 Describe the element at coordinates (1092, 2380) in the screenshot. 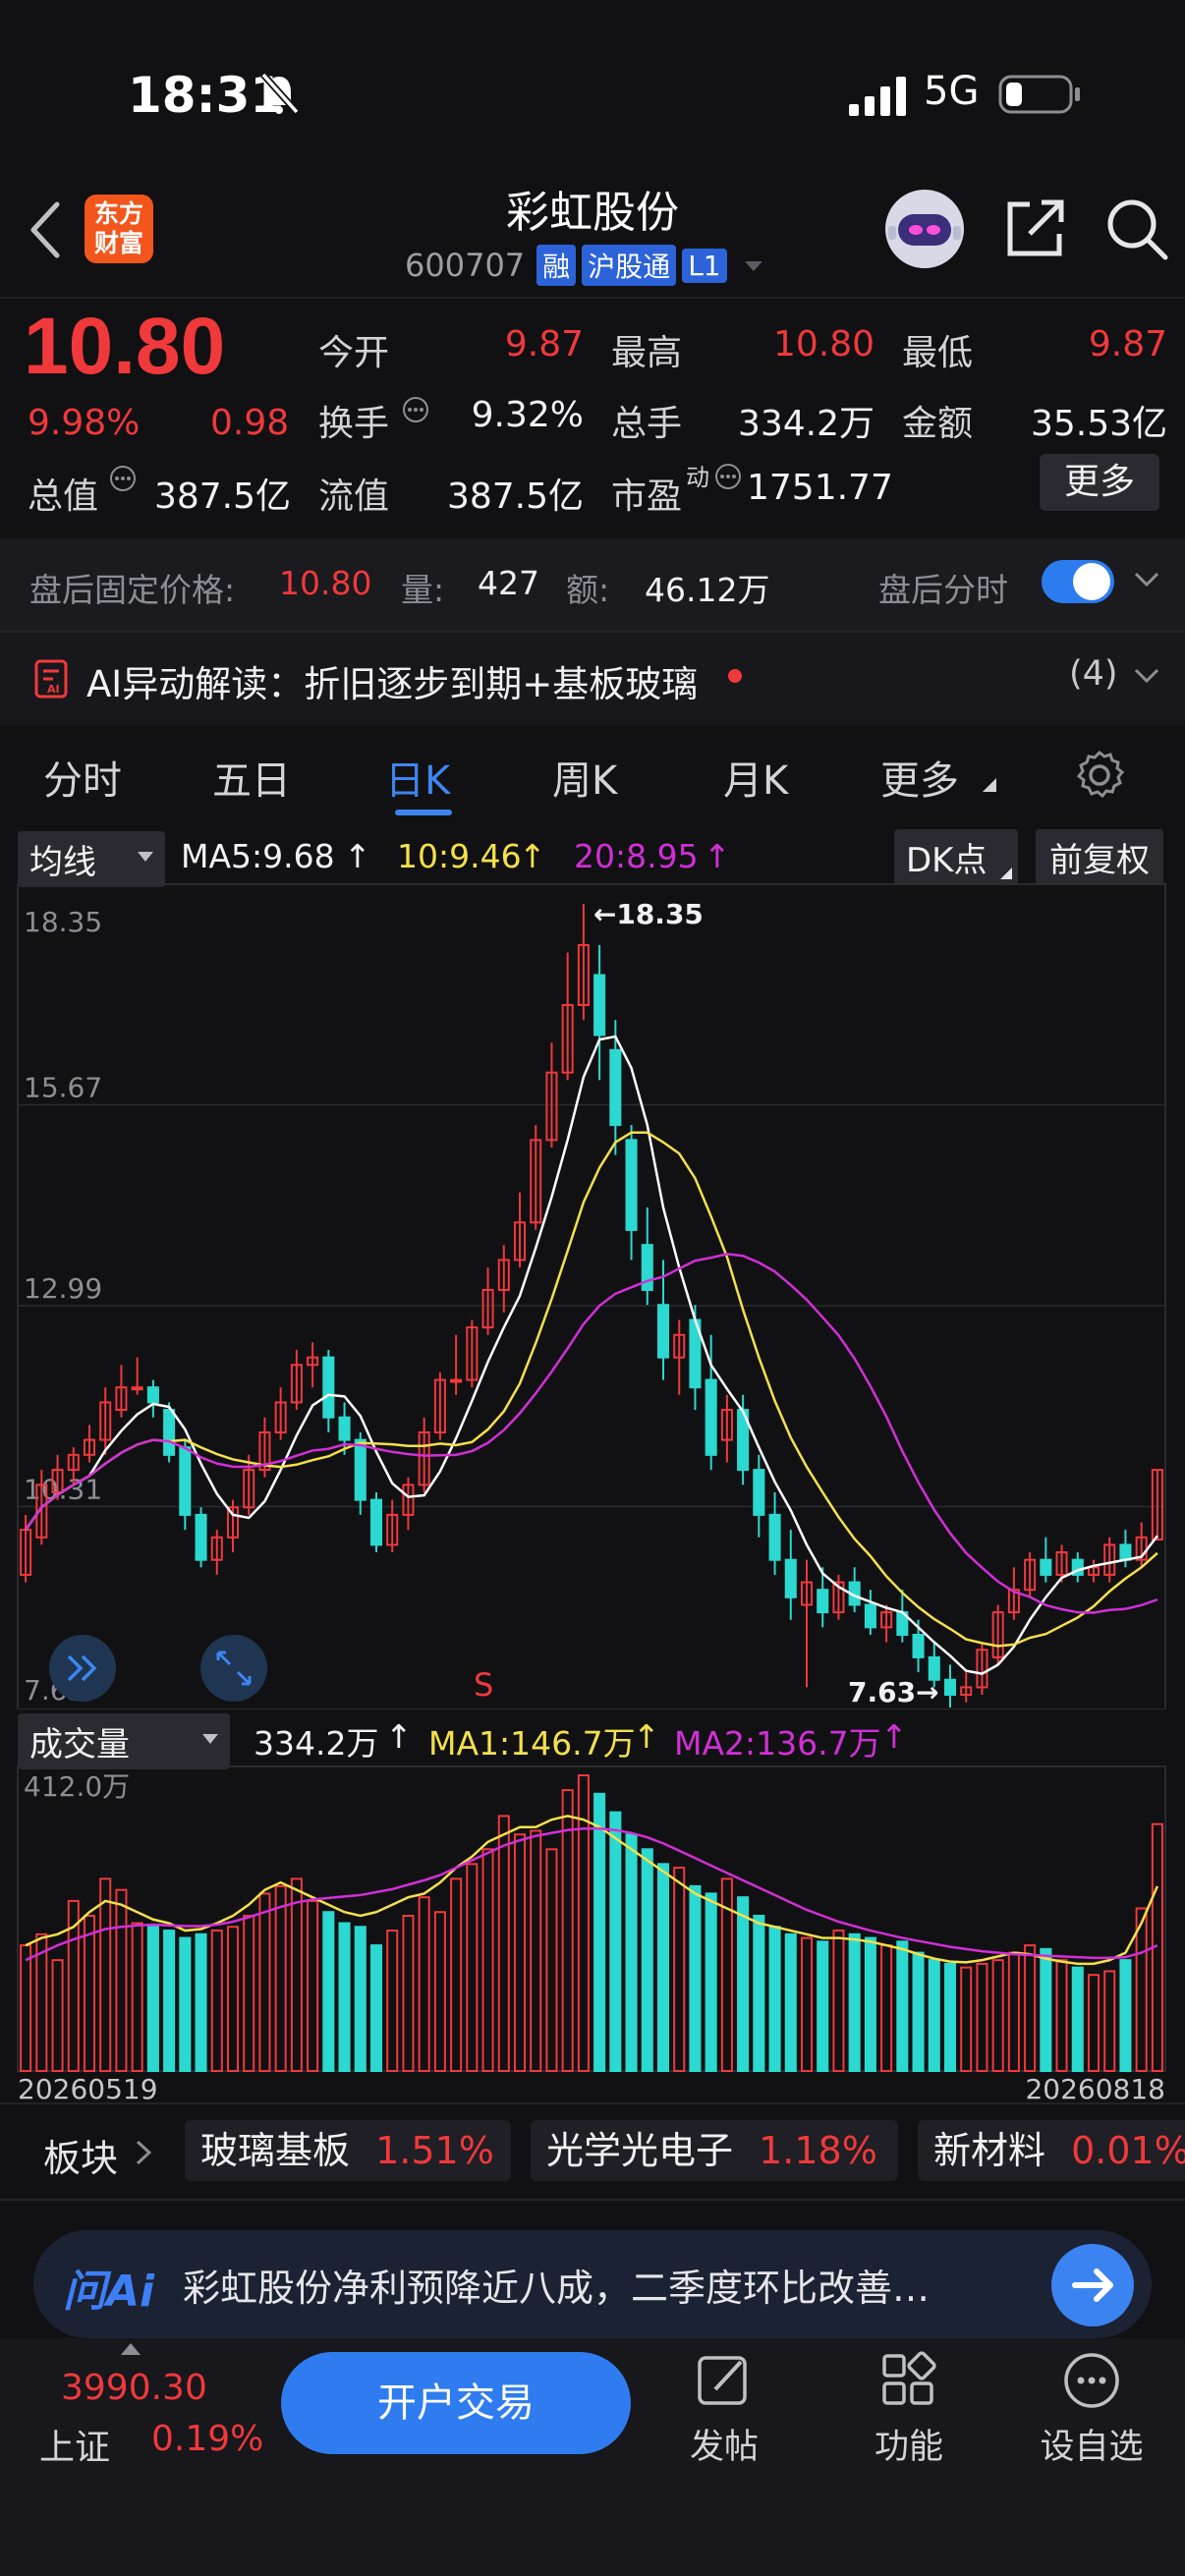

I see `more-icon` at that location.